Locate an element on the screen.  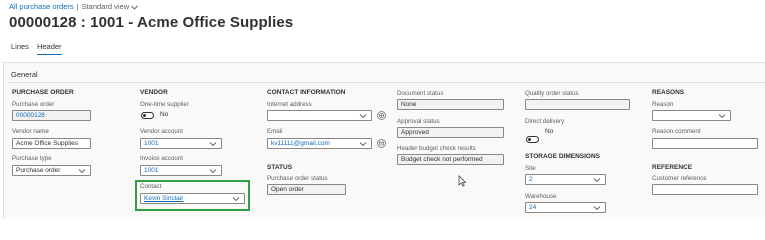
reason-comment-label: Reason comment is located at coordinates (676, 131).